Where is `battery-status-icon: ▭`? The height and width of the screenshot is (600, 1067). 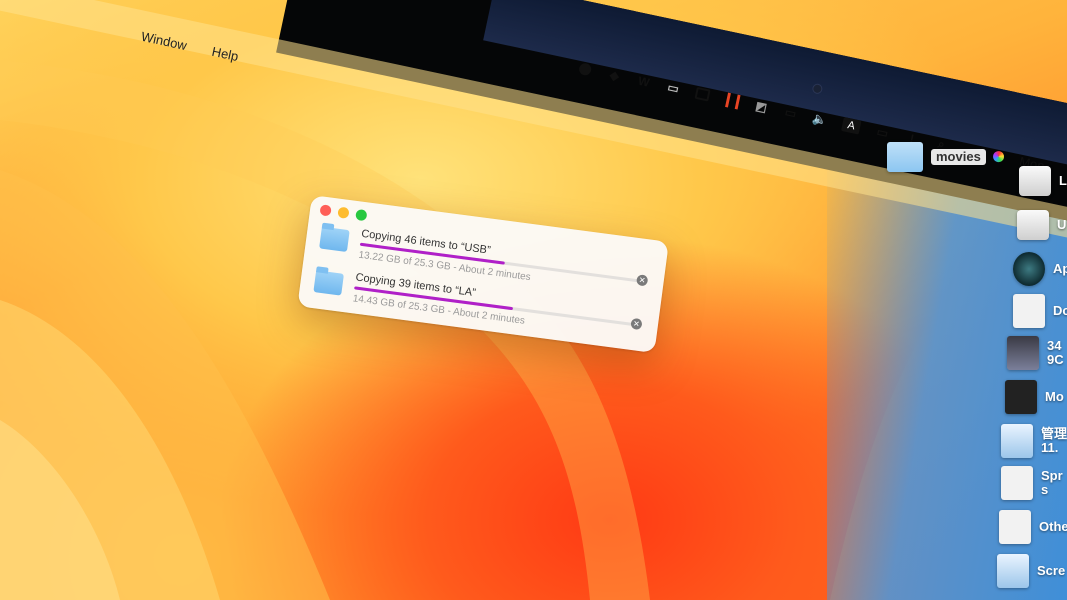
battery-status-icon: ▭ is located at coordinates (673, 87).